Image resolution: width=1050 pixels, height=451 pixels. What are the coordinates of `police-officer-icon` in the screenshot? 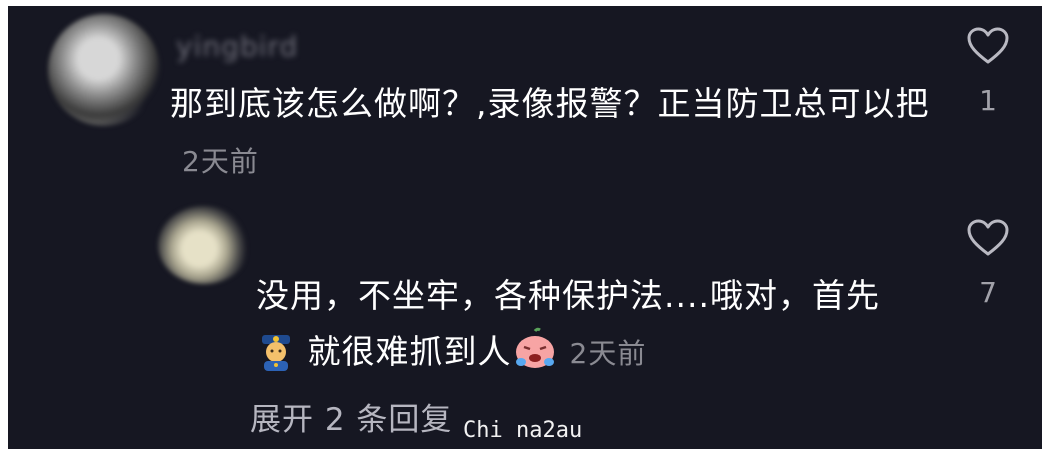 It's located at (276, 359).